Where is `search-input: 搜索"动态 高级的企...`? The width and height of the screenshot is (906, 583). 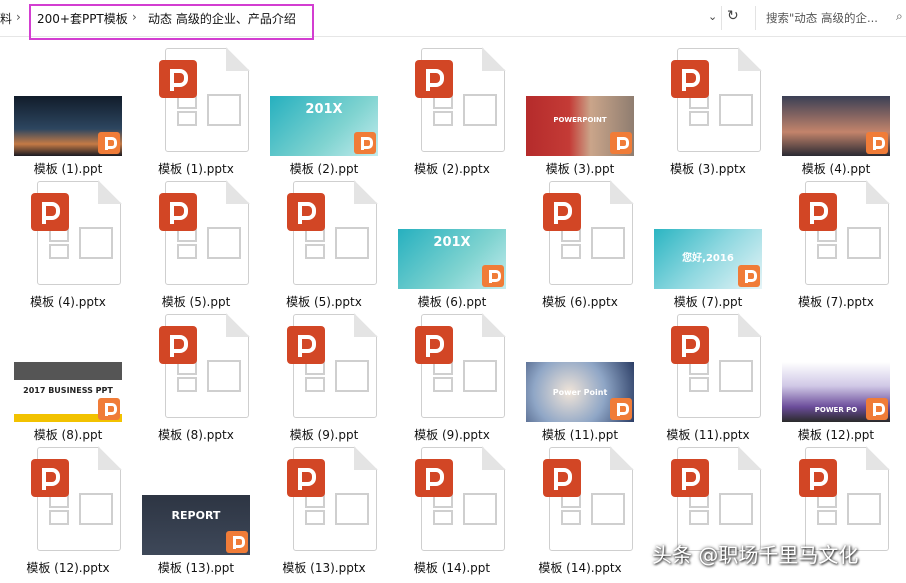 search-input: 搜索"动态 高级的企... is located at coordinates (822, 18).